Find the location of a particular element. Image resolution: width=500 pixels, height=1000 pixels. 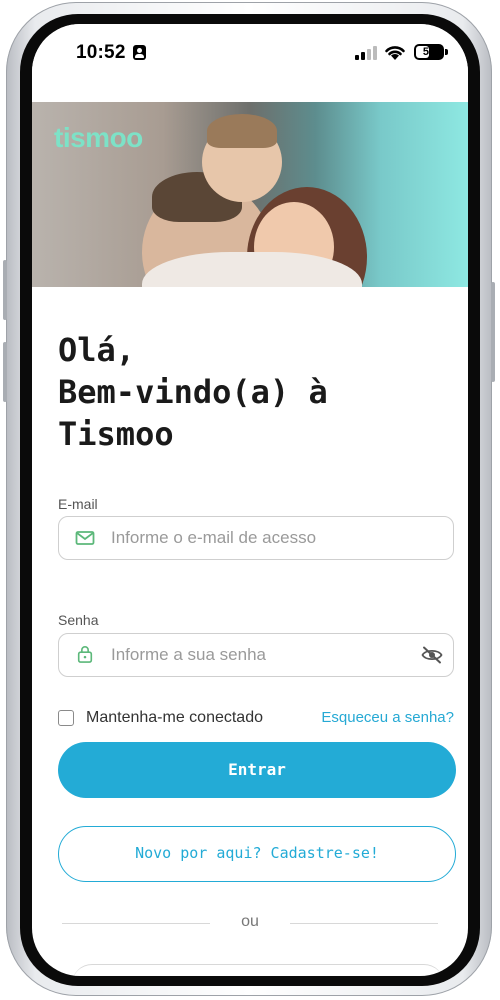

social-login-button is located at coordinates (258, 970).